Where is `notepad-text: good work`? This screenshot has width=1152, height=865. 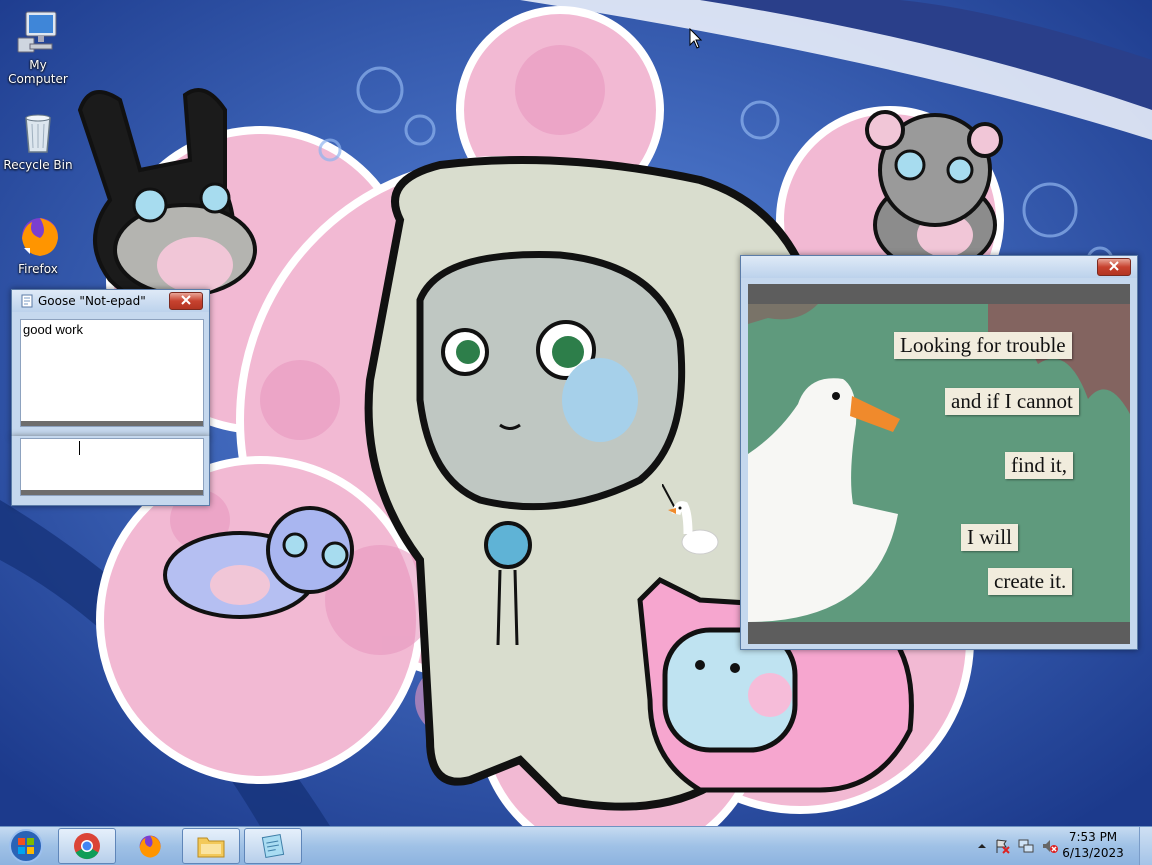
notepad-text: good work is located at coordinates (53, 329).